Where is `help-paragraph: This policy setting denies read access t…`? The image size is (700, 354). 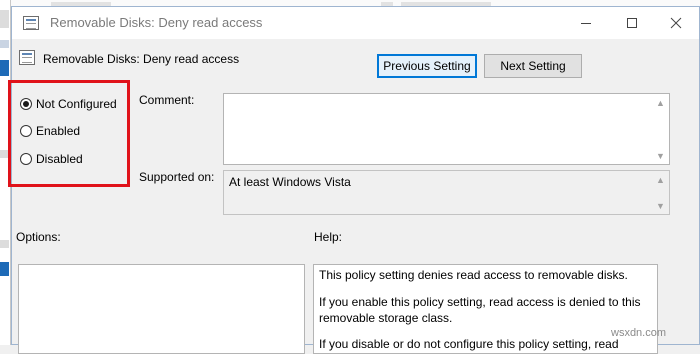 help-paragraph: This policy setting denies read access t… is located at coordinates (473, 275).